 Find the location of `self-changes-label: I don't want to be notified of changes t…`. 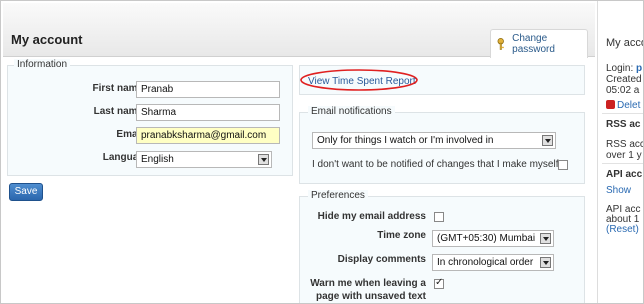

self-changes-label: I don't want to be notified of changes t… is located at coordinates (435, 164).